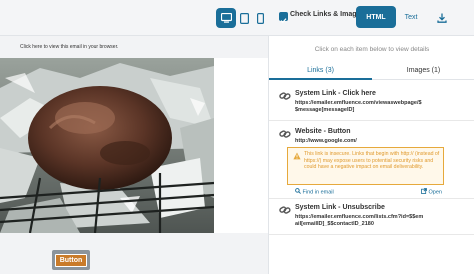 The image size is (474, 274). What do you see at coordinates (327, 14) in the screenshot?
I see `check-links-label: Check Links & Images` at bounding box center [327, 14].